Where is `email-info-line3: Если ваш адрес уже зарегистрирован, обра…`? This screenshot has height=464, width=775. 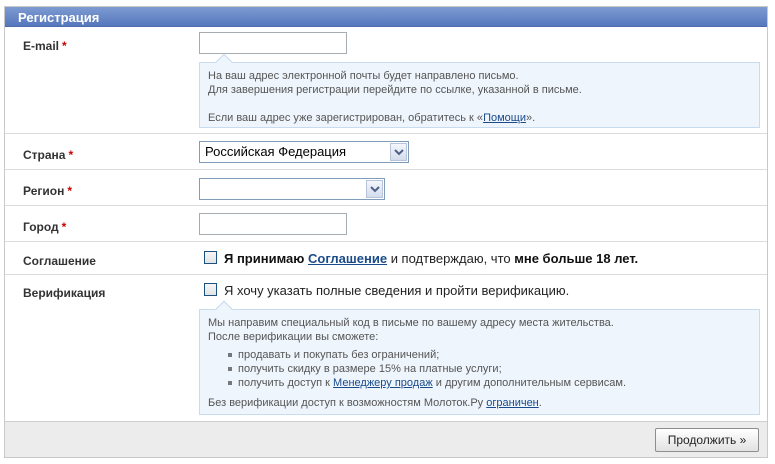
email-info-line3: Если ваш адрес уже зарегистрирован, обра… is located at coordinates (372, 118).